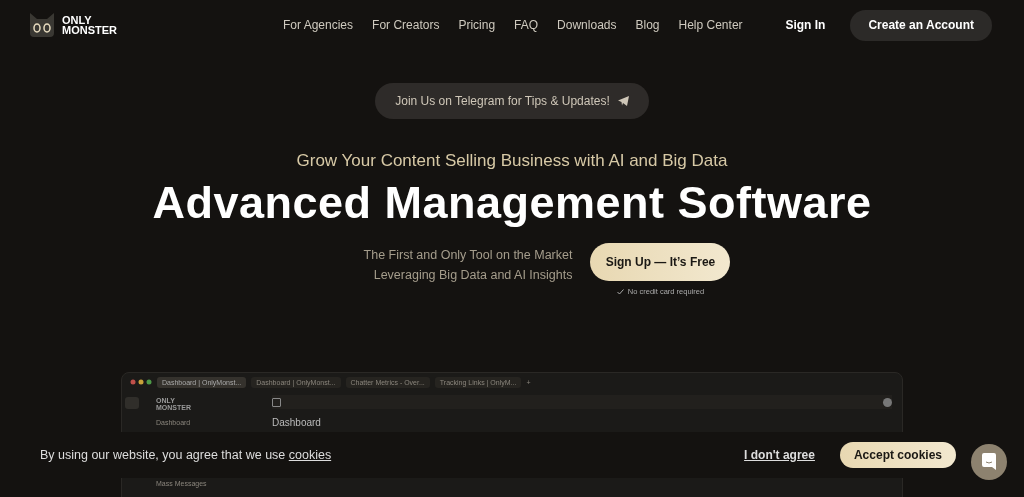 The image size is (1024, 497). What do you see at coordinates (887, 402) in the screenshot?
I see `avatar-icon` at bounding box center [887, 402].